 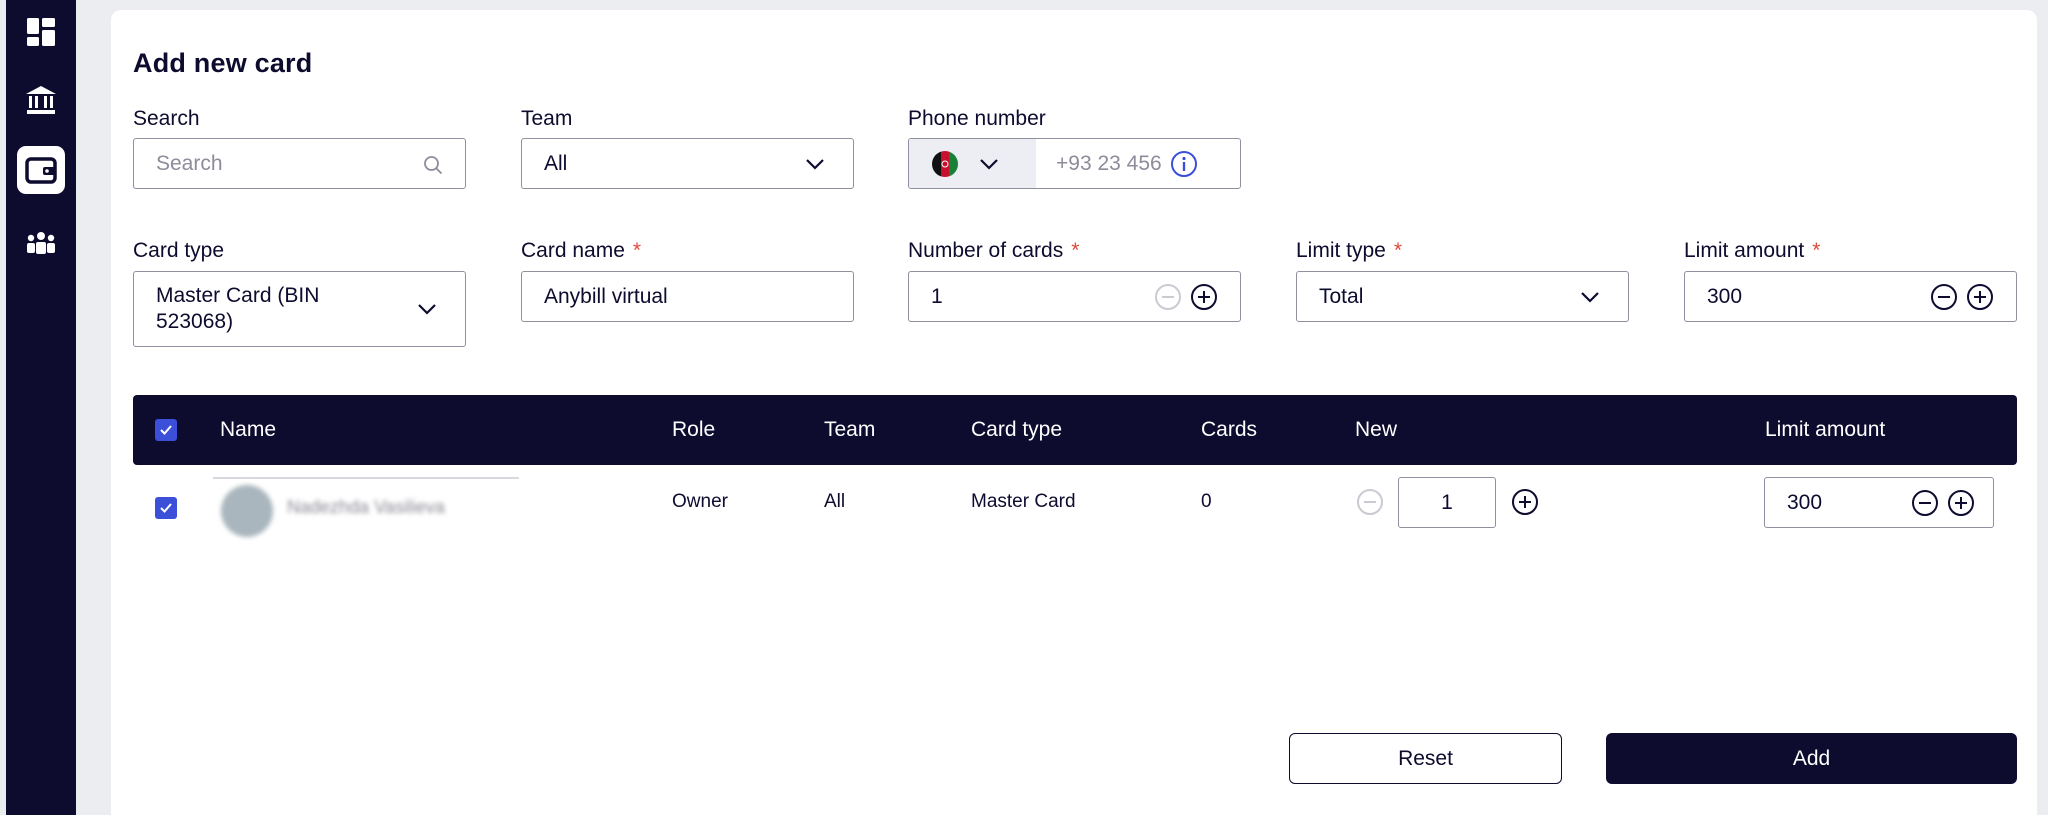 I want to click on row-checkbox, so click(x=166, y=508).